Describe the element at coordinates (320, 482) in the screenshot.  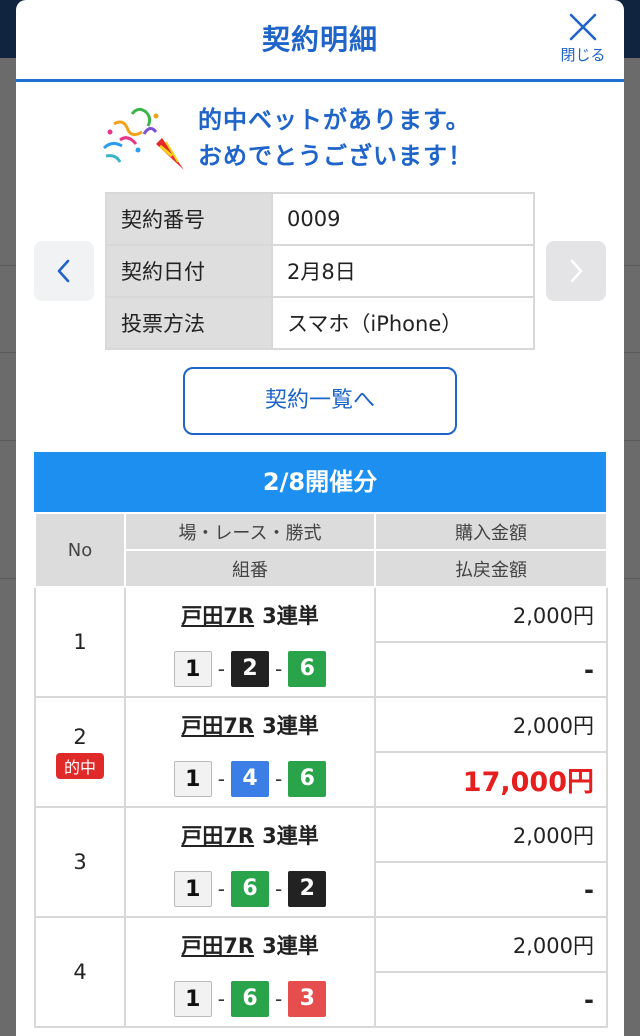
I see `session-title: 2/8開催分` at that location.